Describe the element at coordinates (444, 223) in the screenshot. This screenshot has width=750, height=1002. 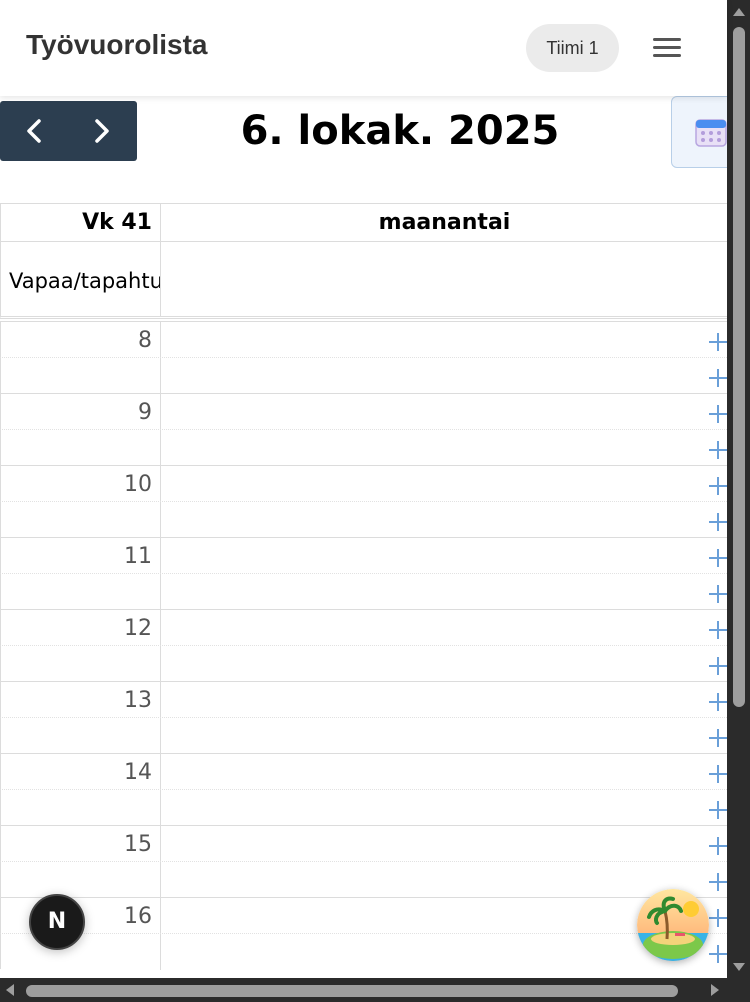
I see `day-name-header: maanantai` at that location.